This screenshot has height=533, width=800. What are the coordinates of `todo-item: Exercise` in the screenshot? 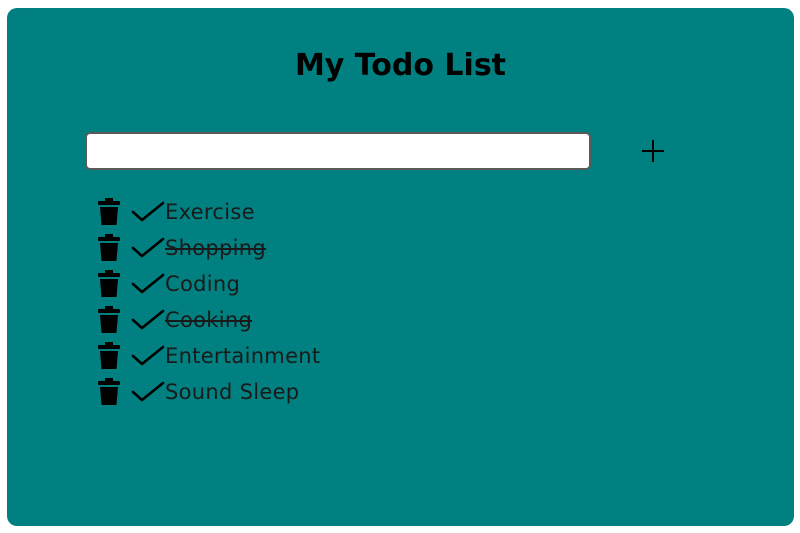 It's located at (207, 212).